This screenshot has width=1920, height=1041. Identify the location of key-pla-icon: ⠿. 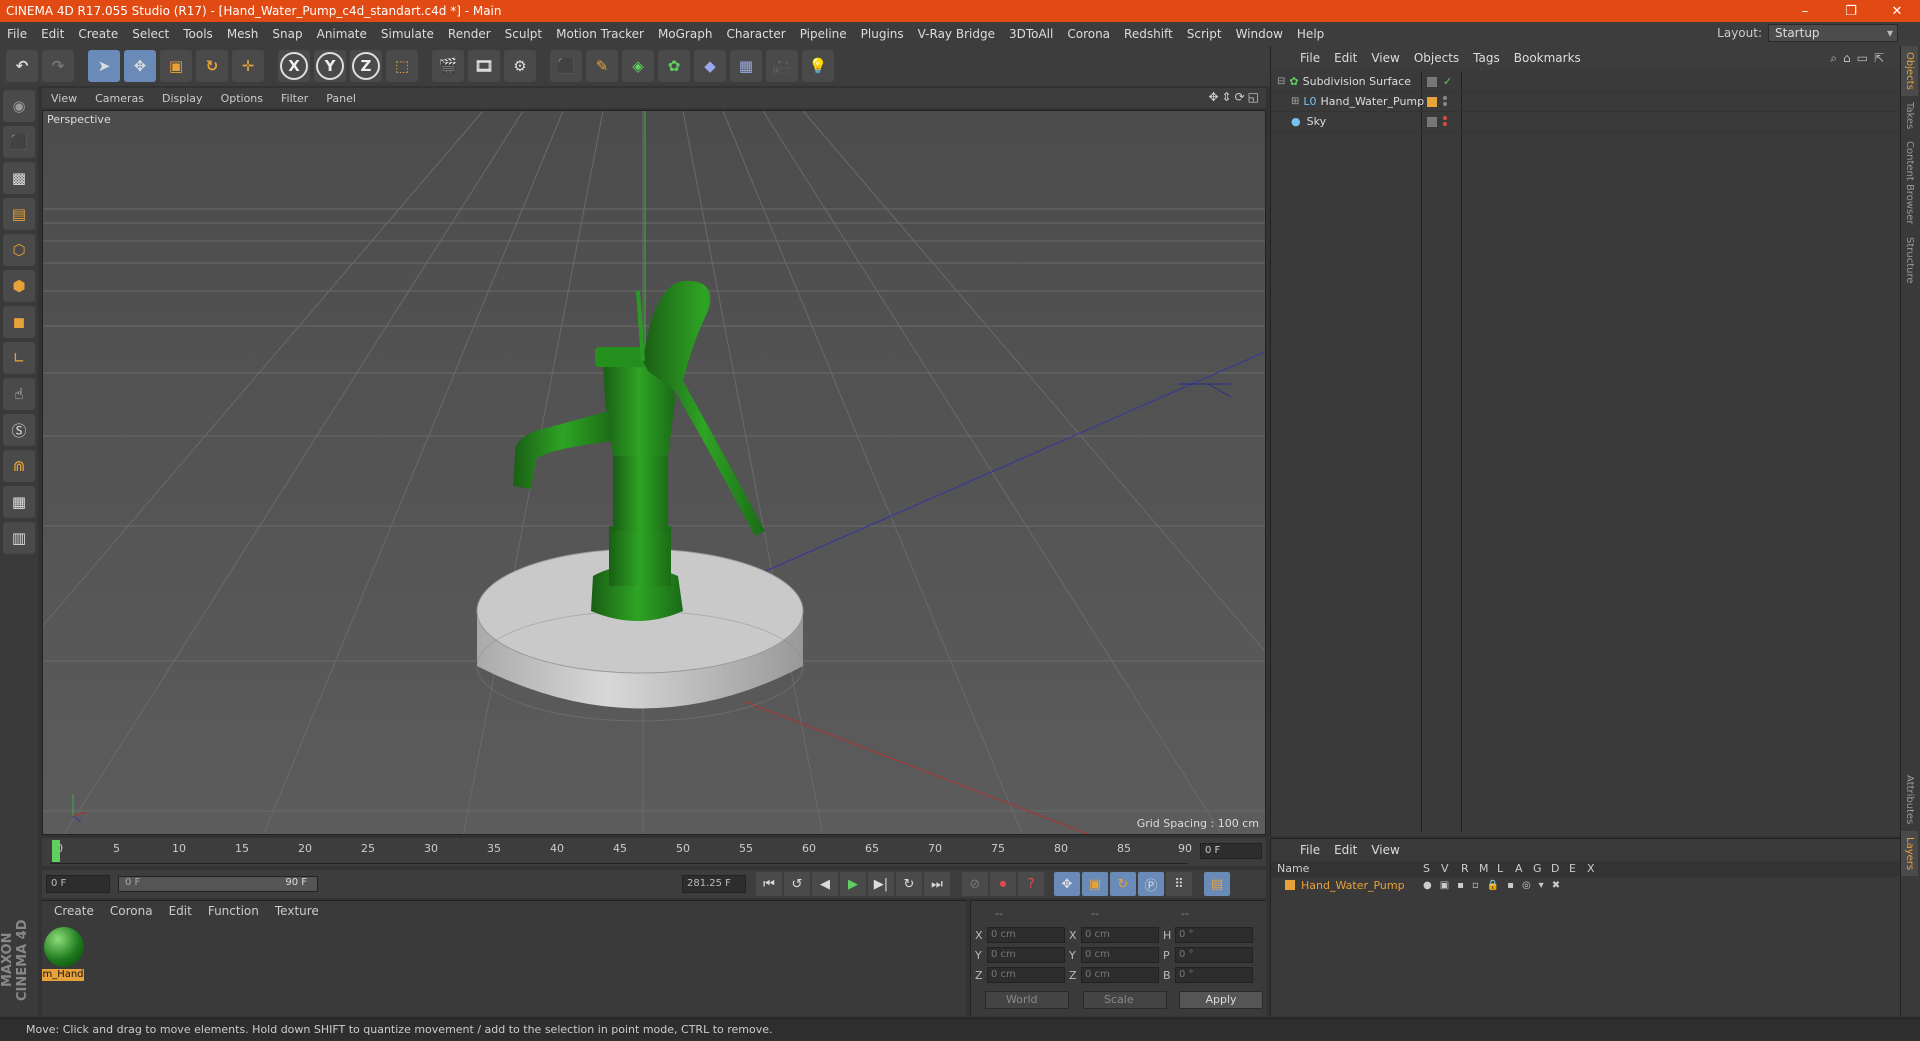
(1179, 884).